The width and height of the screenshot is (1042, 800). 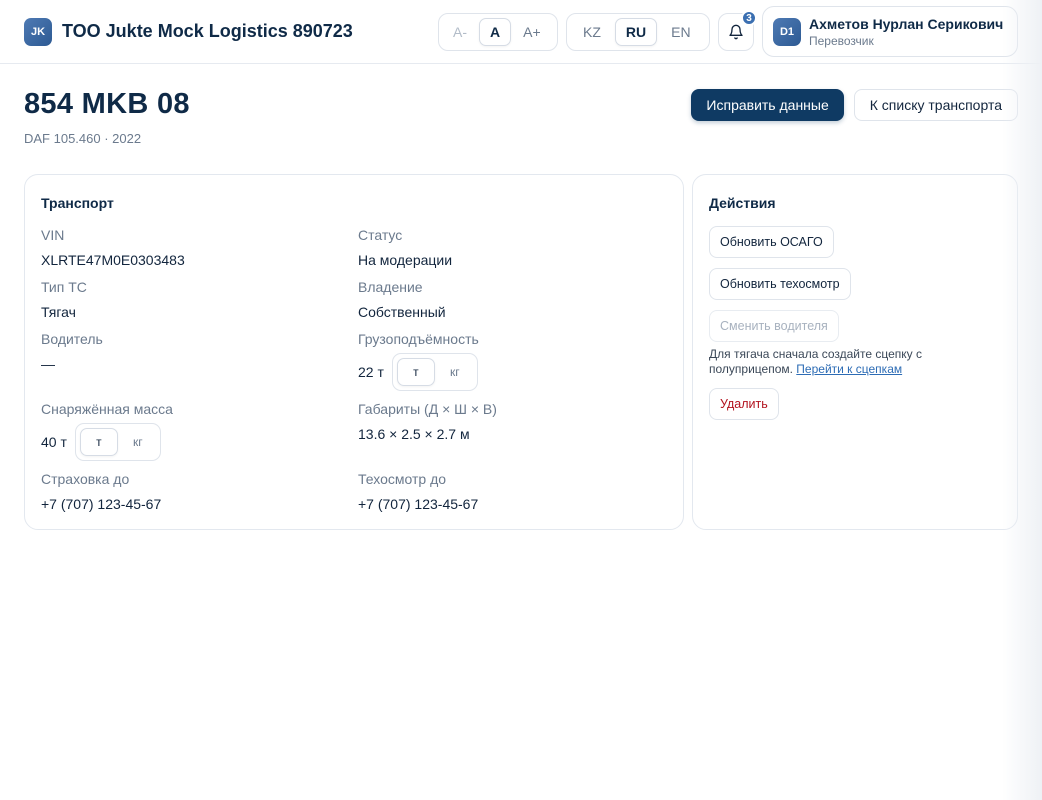 I want to click on user-role: Перевозчик, so click(x=841, y=40).